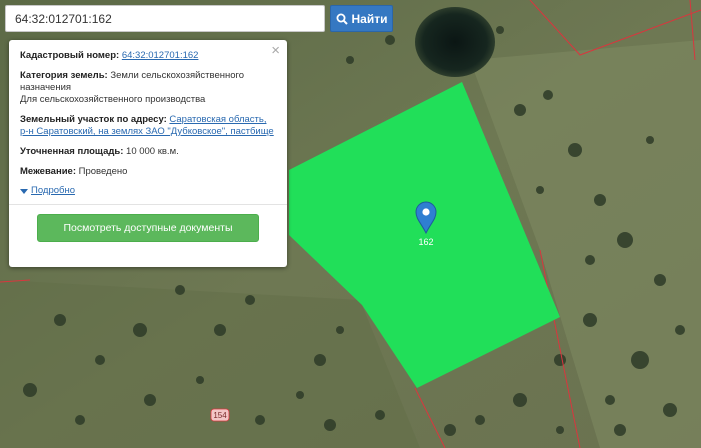 The width and height of the screenshot is (701, 448). Describe the element at coordinates (455, 42) in the screenshot. I see `pond` at that location.